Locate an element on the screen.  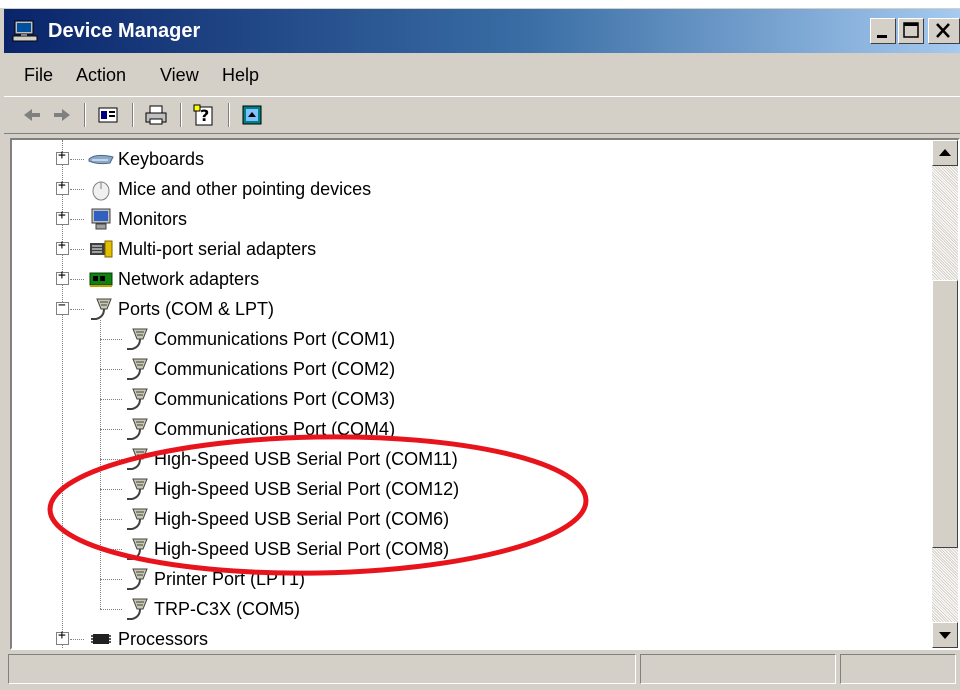
print-icon is located at coordinates (156, 115).